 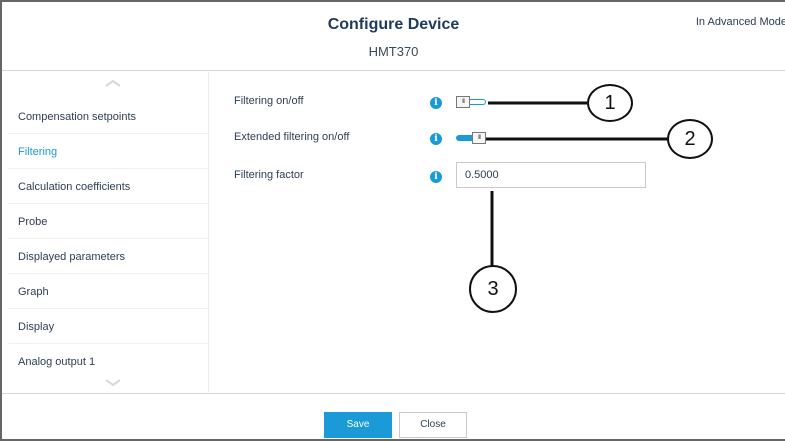 What do you see at coordinates (690, 139) in the screenshot?
I see `callout-marker-2: 2` at bounding box center [690, 139].